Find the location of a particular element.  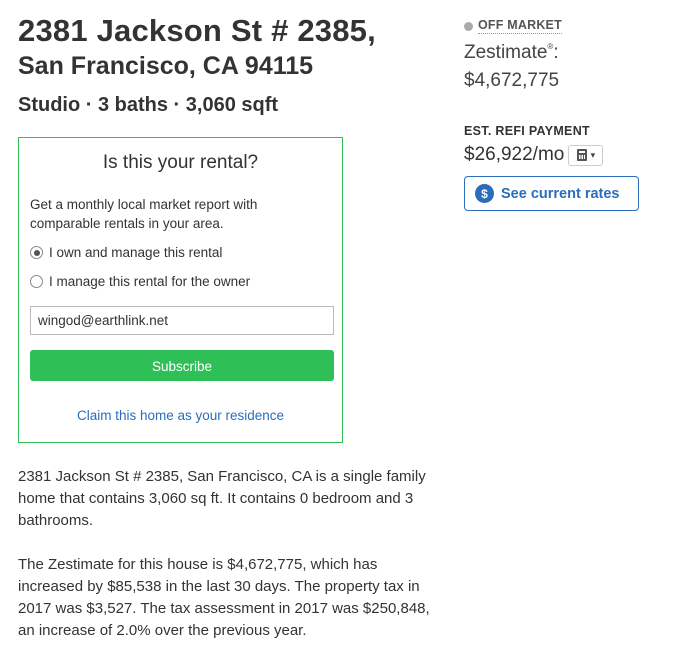

calculator-dropdown-button: ▾ is located at coordinates (586, 155).